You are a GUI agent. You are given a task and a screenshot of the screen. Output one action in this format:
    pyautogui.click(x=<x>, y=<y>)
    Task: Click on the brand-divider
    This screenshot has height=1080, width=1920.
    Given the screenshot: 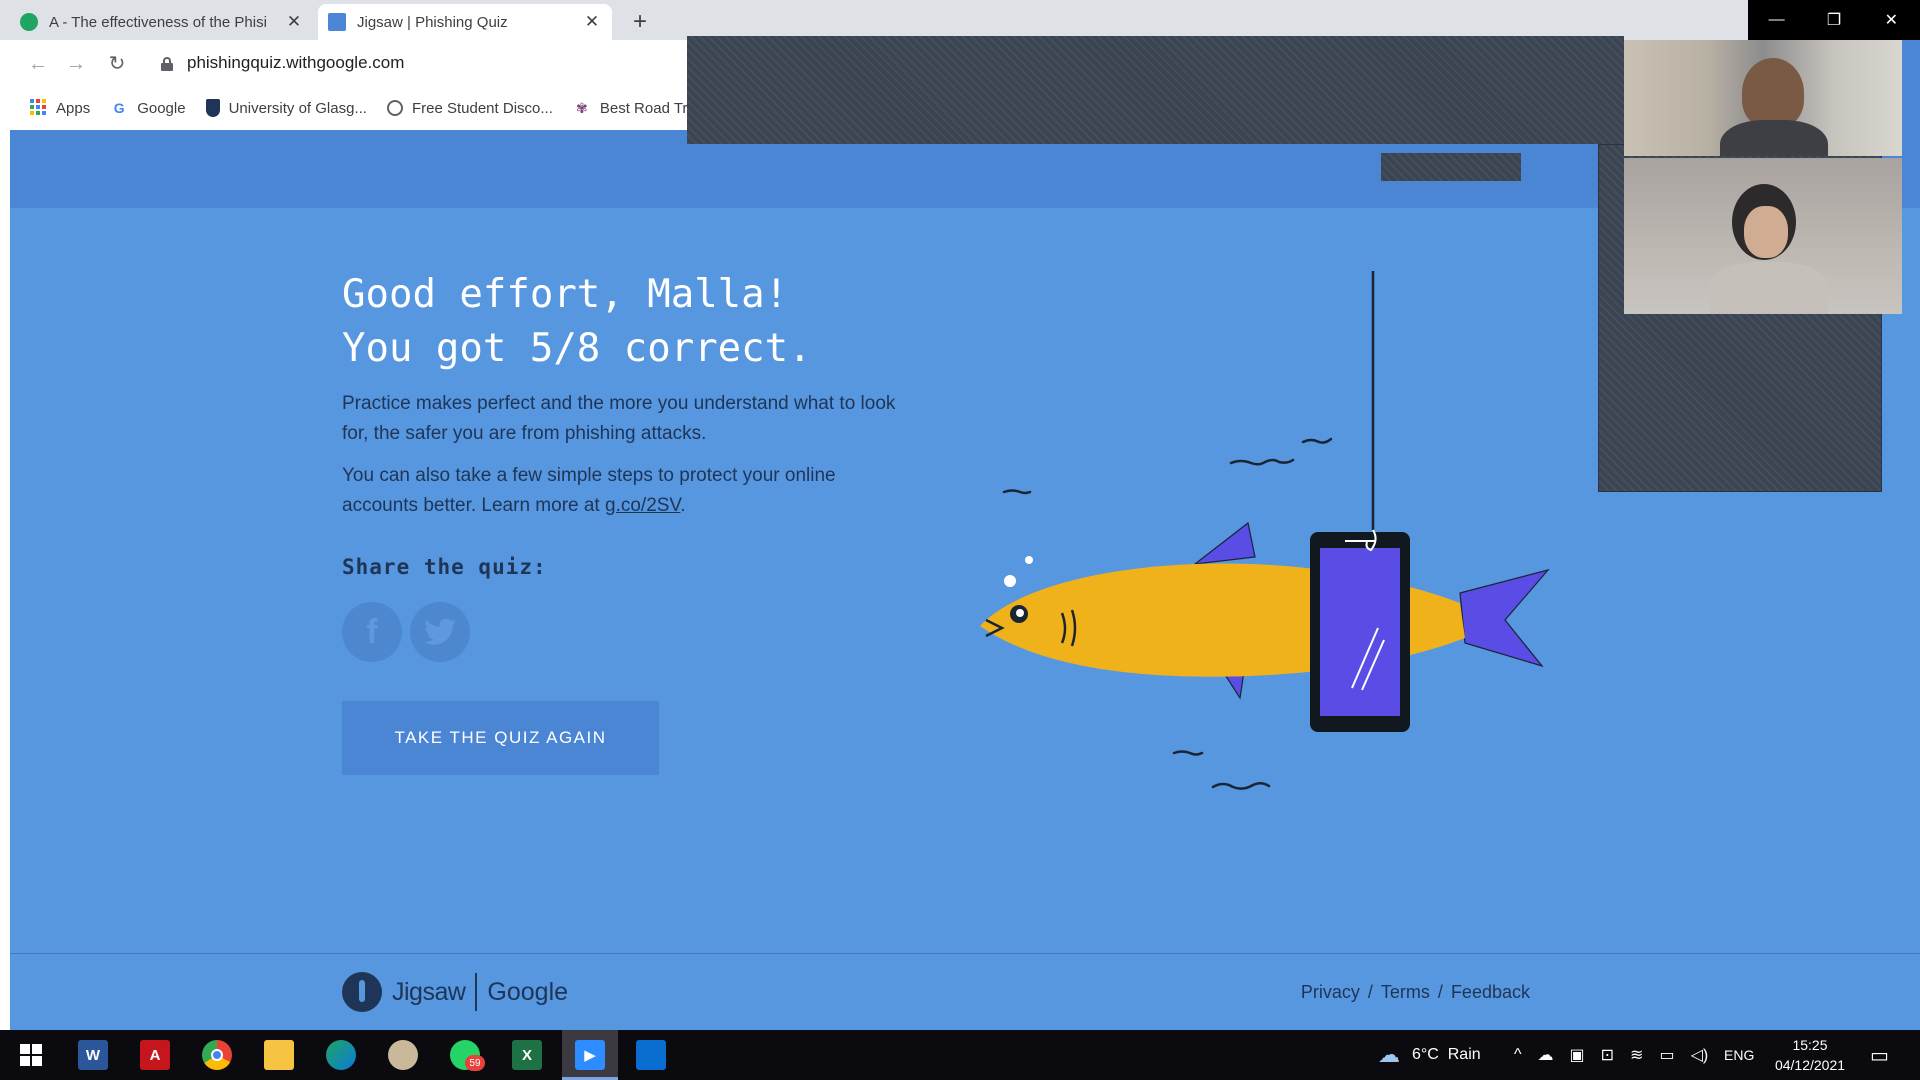 What is the action you would take?
    pyautogui.click(x=476, y=992)
    